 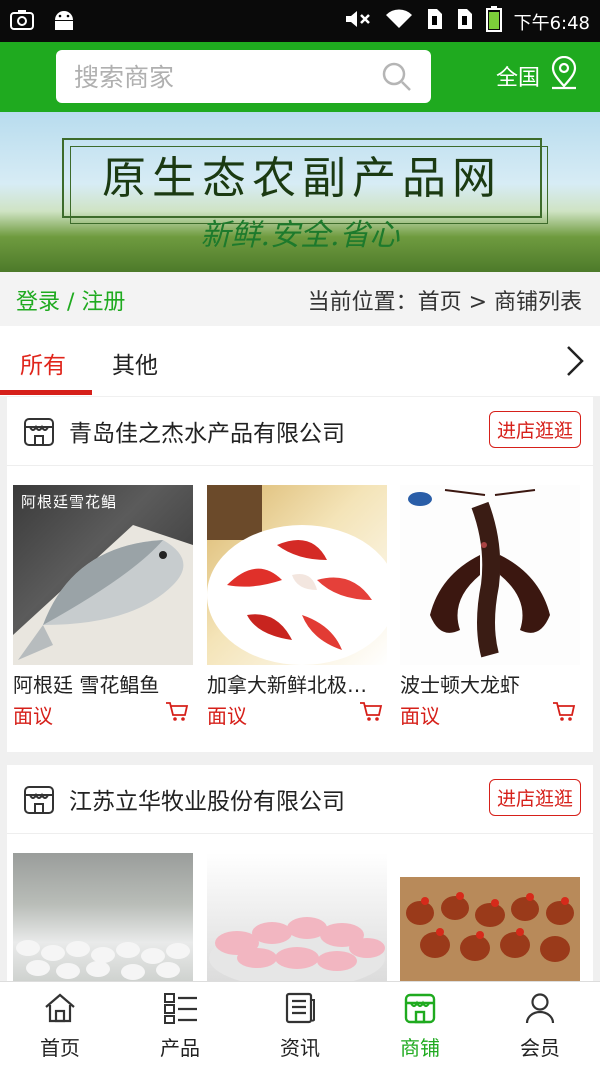 I want to click on banner-title: 原生态农副产品网, so click(x=302, y=178).